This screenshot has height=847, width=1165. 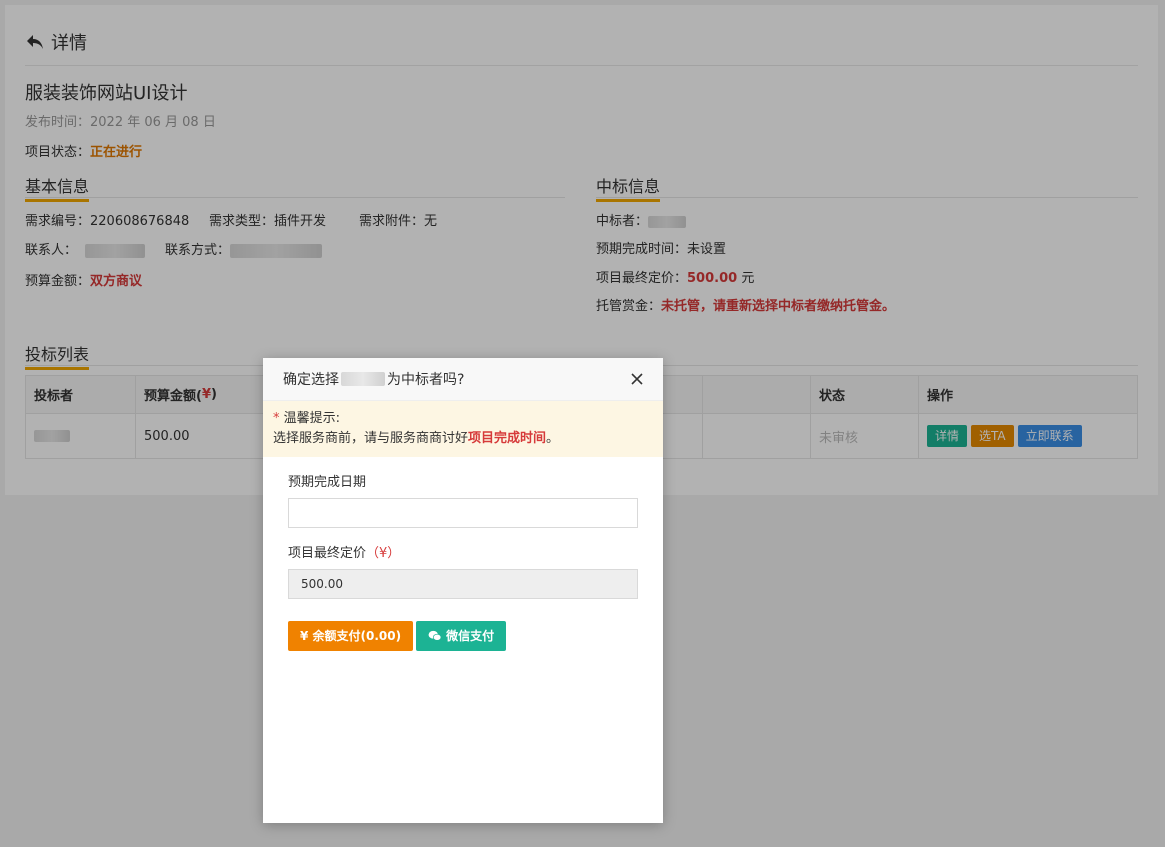 What do you see at coordinates (463, 584) in the screenshot?
I see `price-input: 500.00` at bounding box center [463, 584].